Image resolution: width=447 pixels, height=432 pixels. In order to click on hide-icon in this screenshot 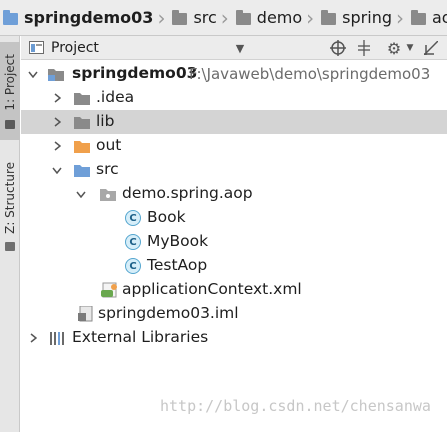, I will do `click(431, 48)`.